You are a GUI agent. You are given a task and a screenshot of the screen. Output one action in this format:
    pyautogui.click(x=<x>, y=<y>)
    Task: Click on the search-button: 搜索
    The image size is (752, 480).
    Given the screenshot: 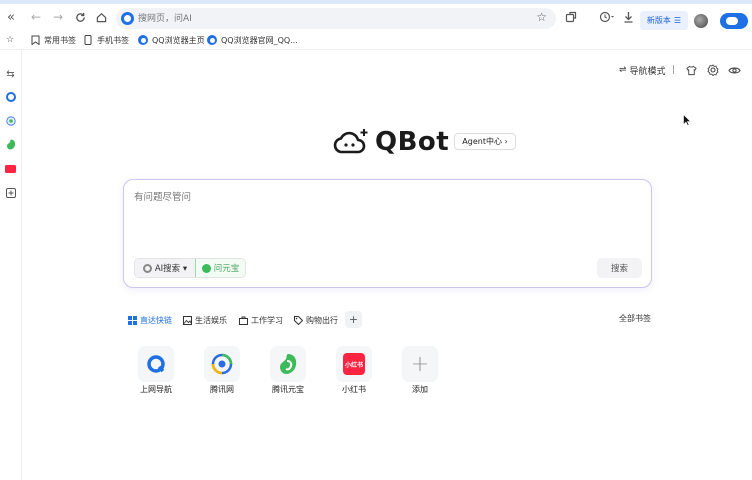 What is the action you would take?
    pyautogui.click(x=619, y=268)
    